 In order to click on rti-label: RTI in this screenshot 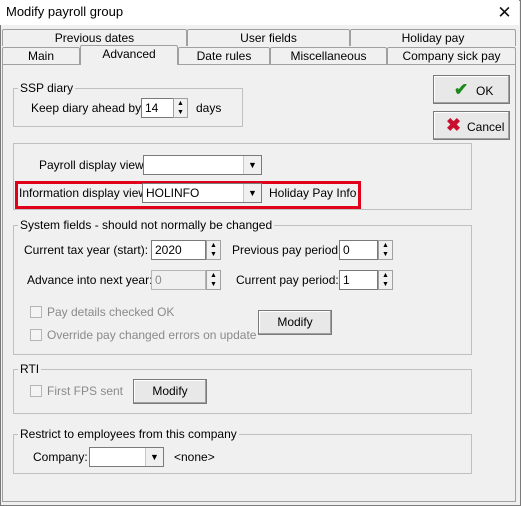, I will do `click(30, 369)`.